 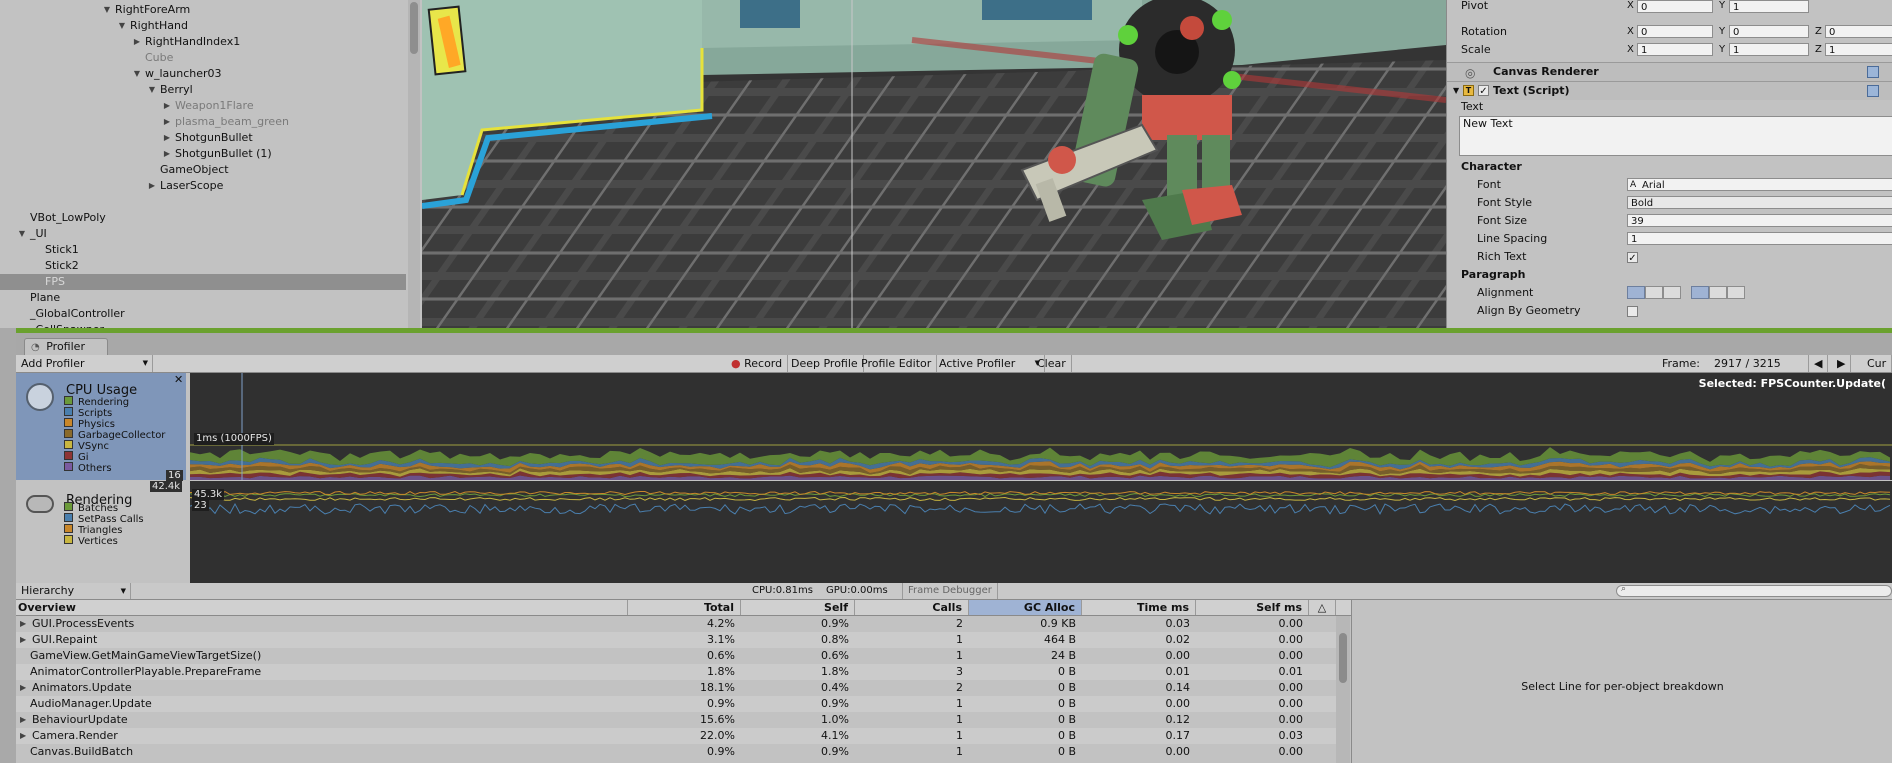 What do you see at coordinates (989, 363) in the screenshot?
I see `active-profiler-dropdown: Active Profiler ▼` at bounding box center [989, 363].